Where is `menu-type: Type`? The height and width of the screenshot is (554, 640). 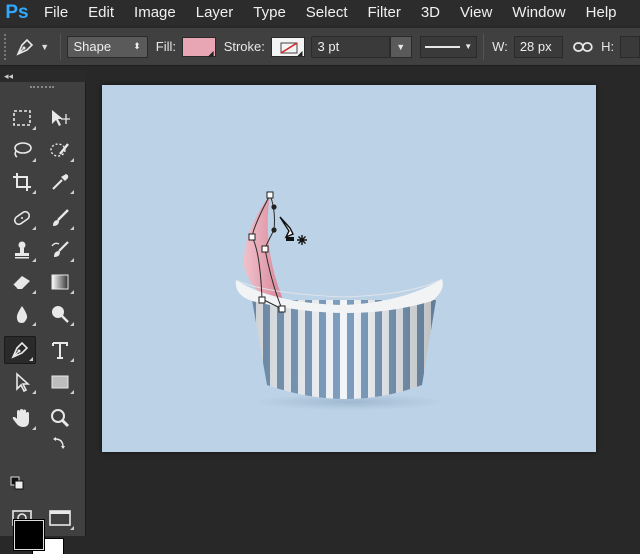 menu-type: Type is located at coordinates (269, 13).